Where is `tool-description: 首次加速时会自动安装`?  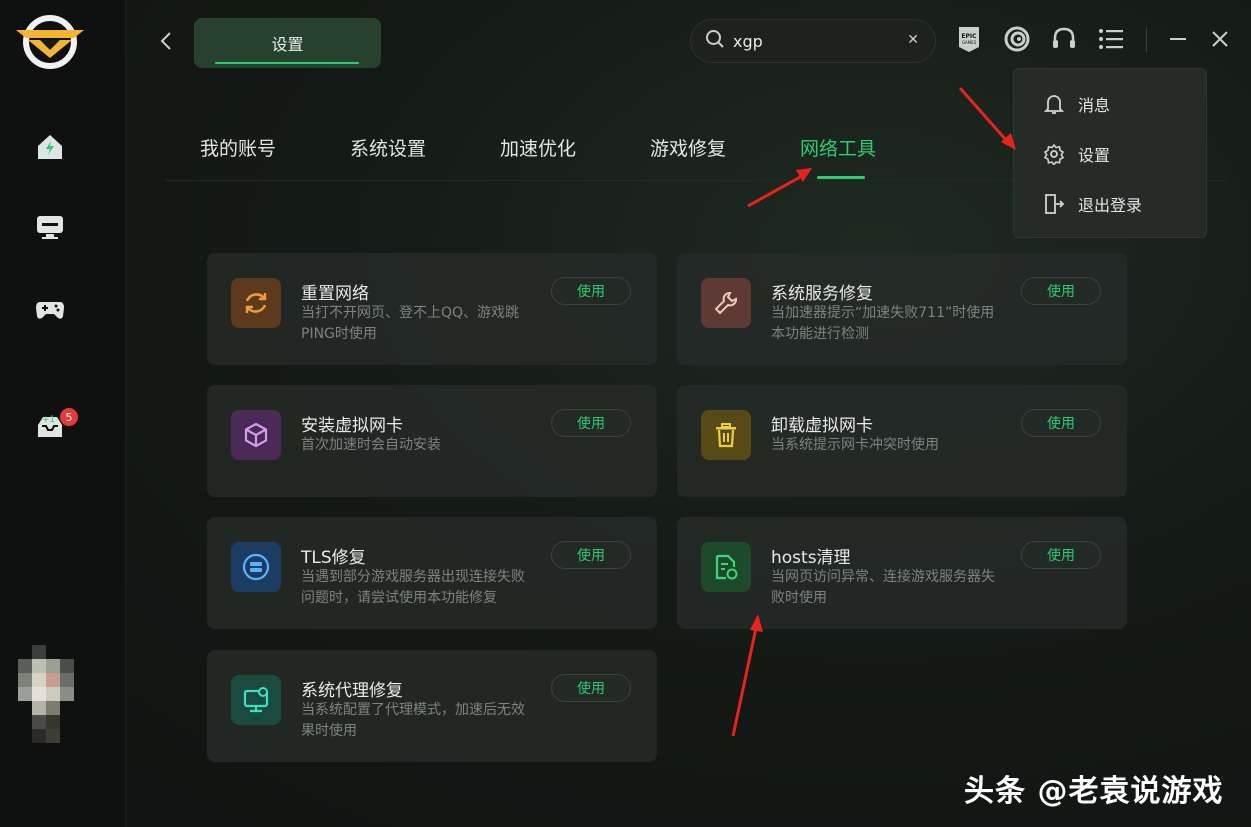 tool-description: 首次加速时会自动安装 is located at coordinates (371, 445).